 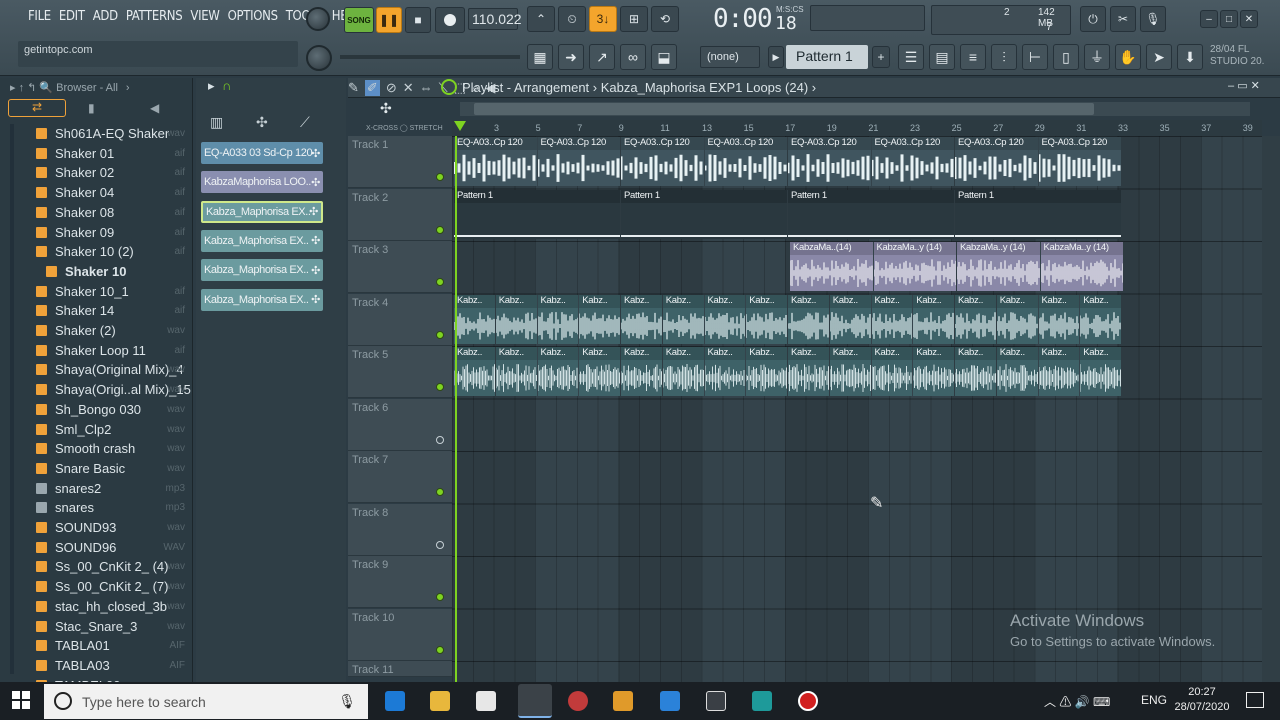 I want to click on picker-audio-icon: ✣, so click(x=262, y=122).